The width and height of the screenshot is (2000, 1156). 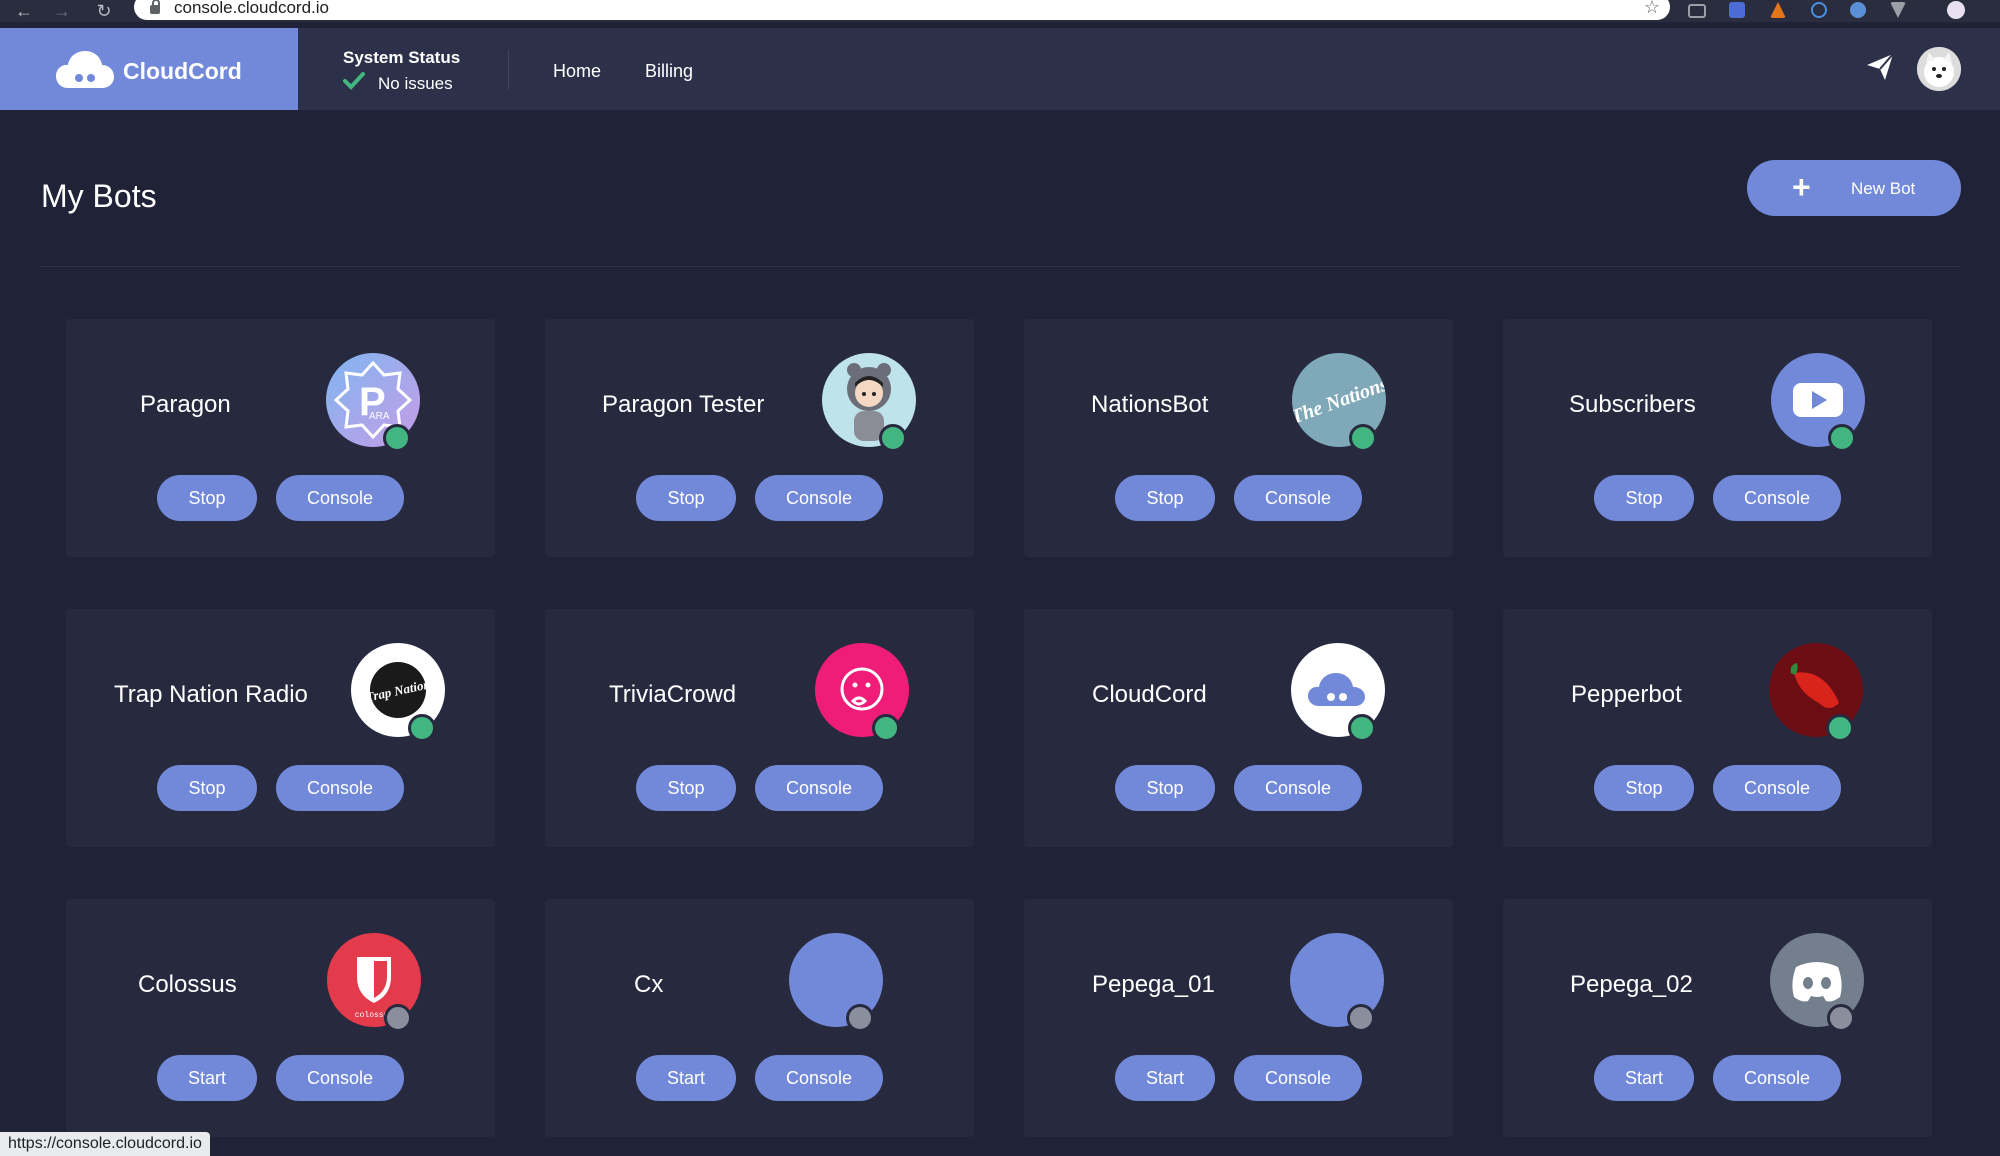 What do you see at coordinates (1858, 10) in the screenshot?
I see `extension-globe-icon` at bounding box center [1858, 10].